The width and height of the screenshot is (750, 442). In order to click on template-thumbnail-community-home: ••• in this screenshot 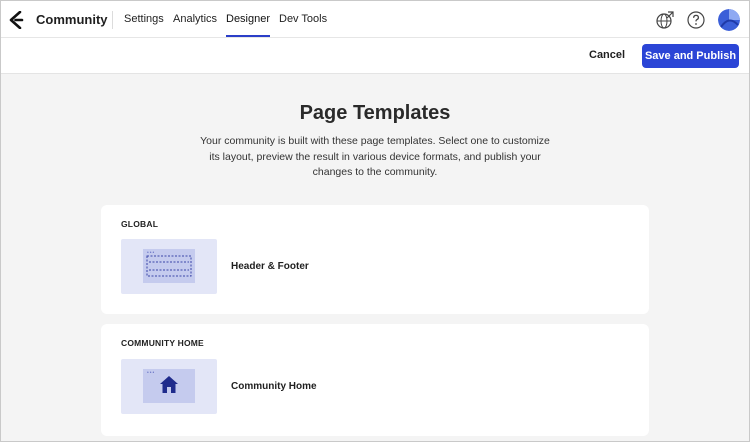, I will do `click(169, 386)`.